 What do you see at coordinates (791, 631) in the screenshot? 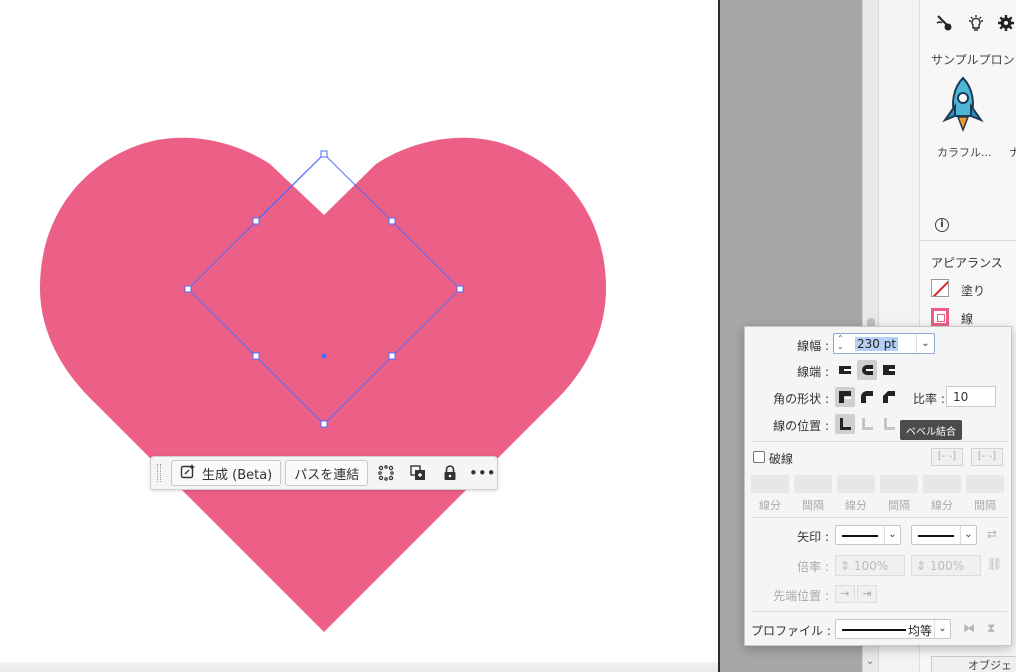
I see `profile-label: プロファイル :` at bounding box center [791, 631].